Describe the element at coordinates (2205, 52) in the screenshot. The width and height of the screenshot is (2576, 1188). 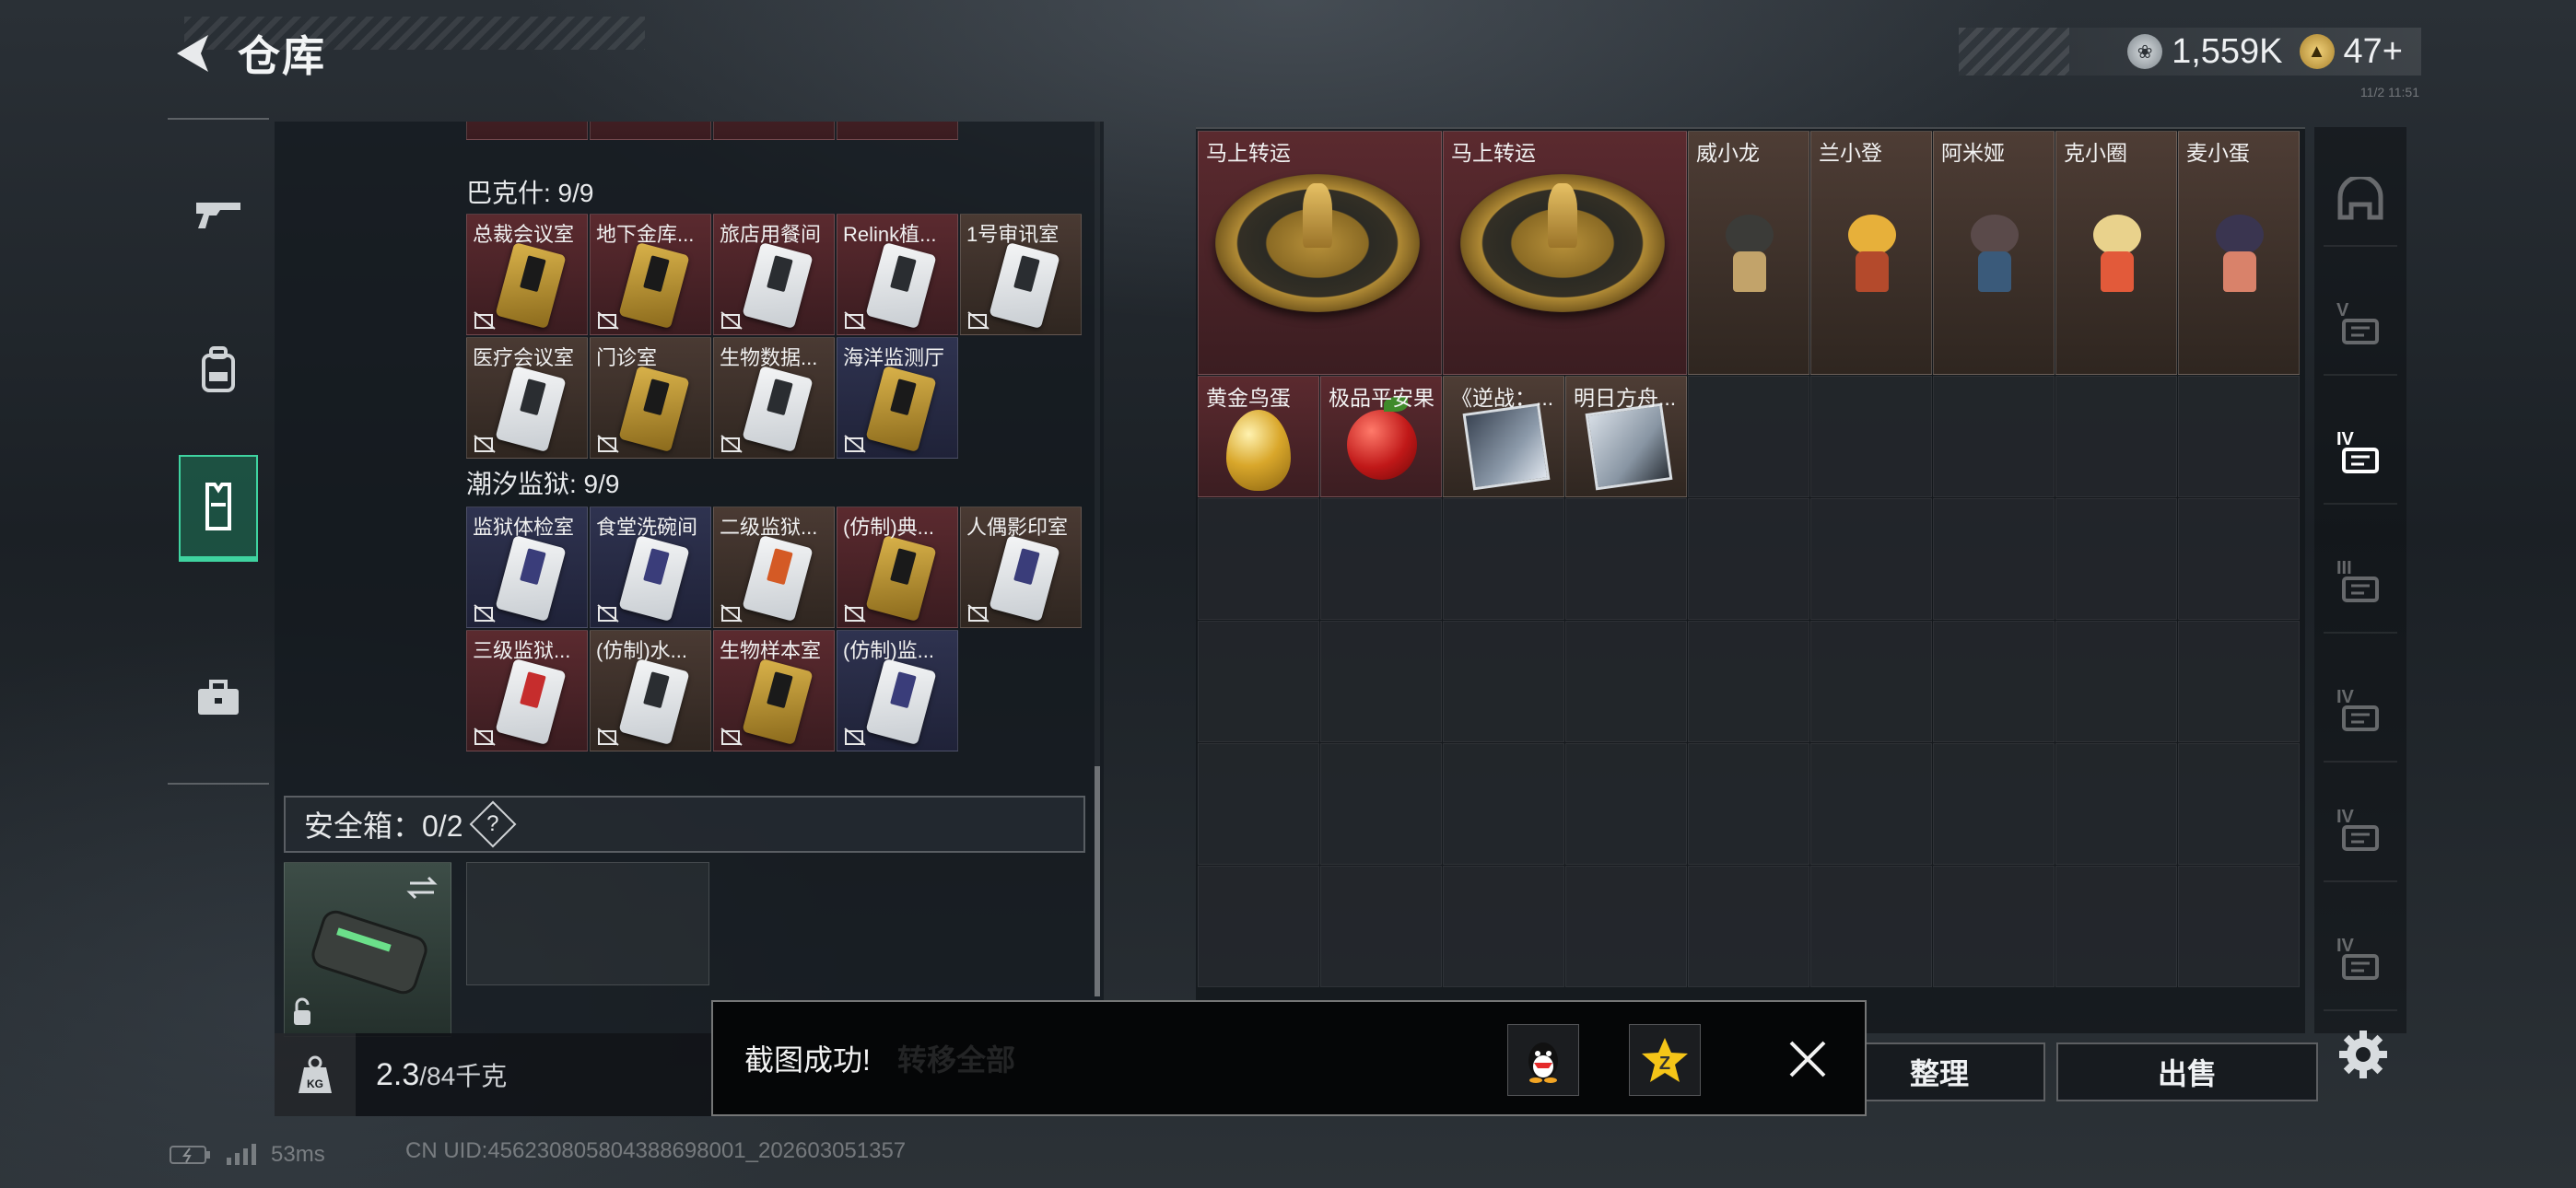
I see `silver-currency: ❀ 1,559K` at that location.